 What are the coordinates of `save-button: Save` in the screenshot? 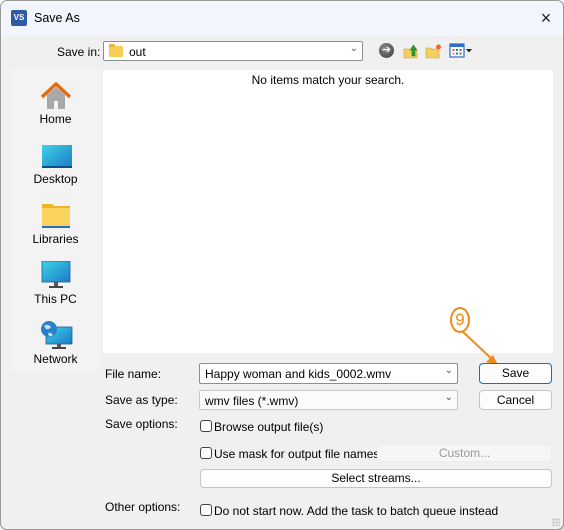 It's located at (515, 373).